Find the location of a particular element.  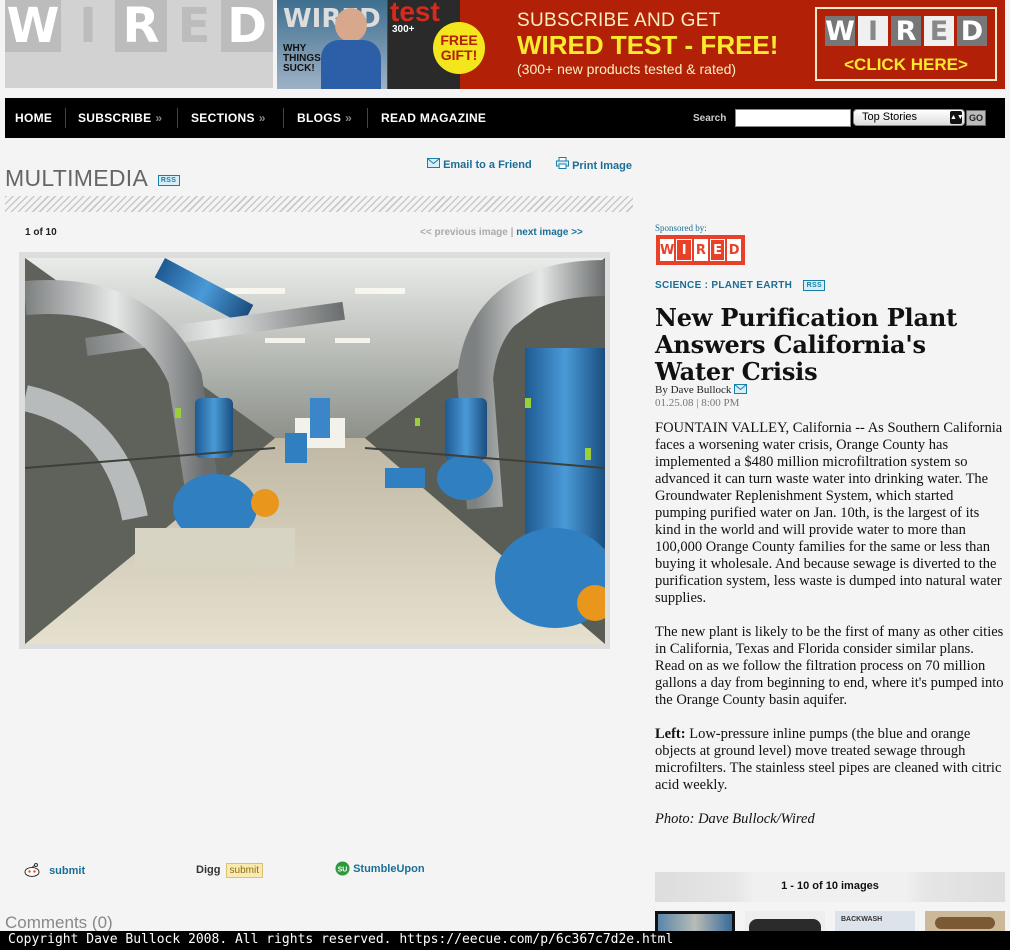

category-planet-earth-link: PLANET EARTH is located at coordinates (751, 285).